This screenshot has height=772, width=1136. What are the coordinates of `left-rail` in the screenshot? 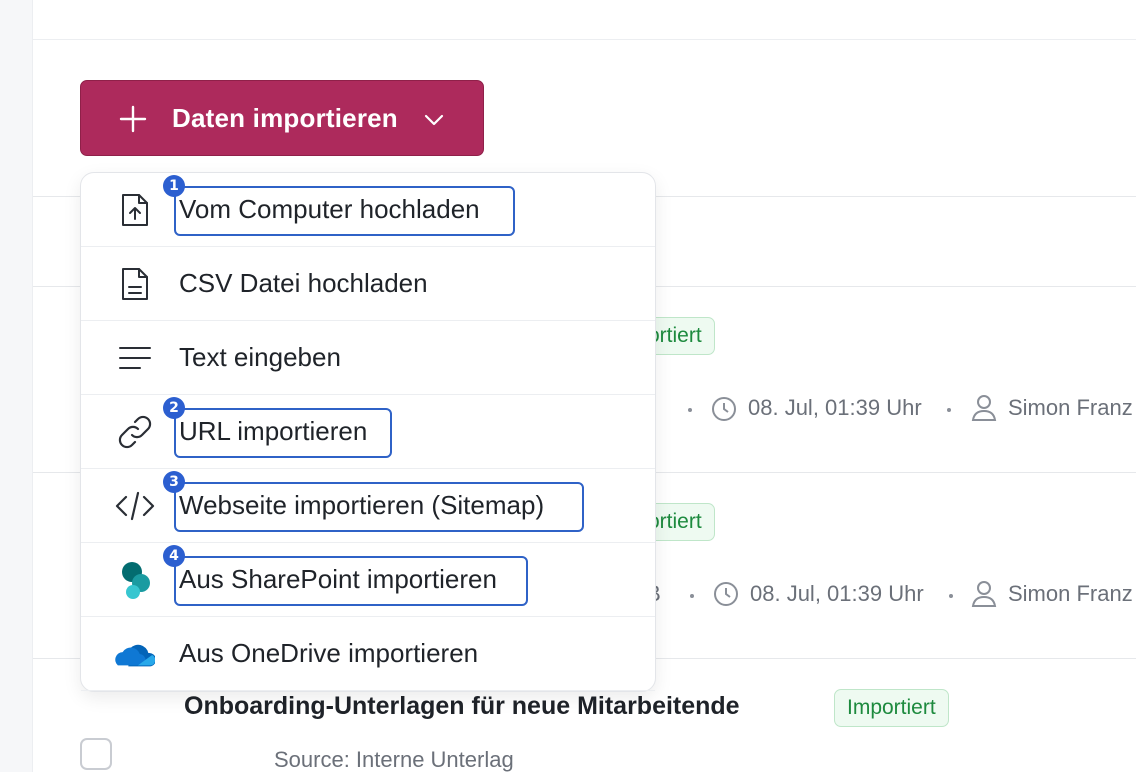 It's located at (16, 386).